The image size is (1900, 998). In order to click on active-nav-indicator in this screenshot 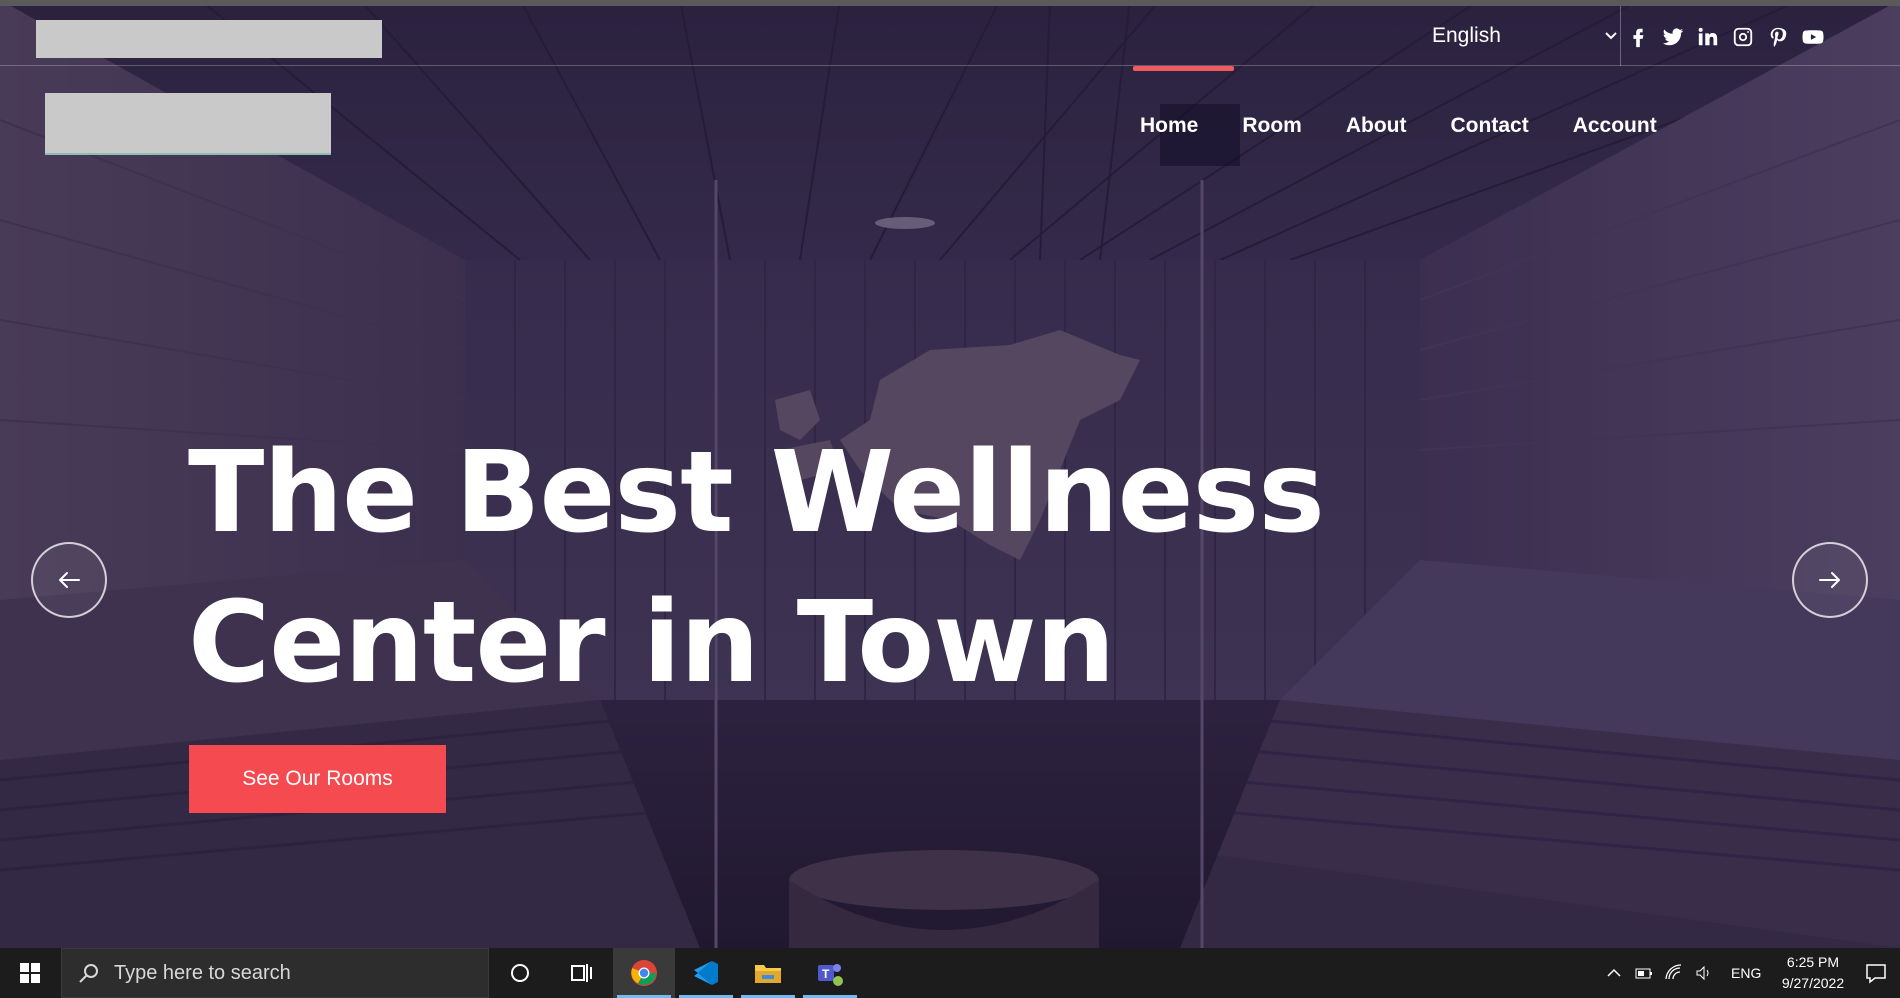, I will do `click(1183, 68)`.